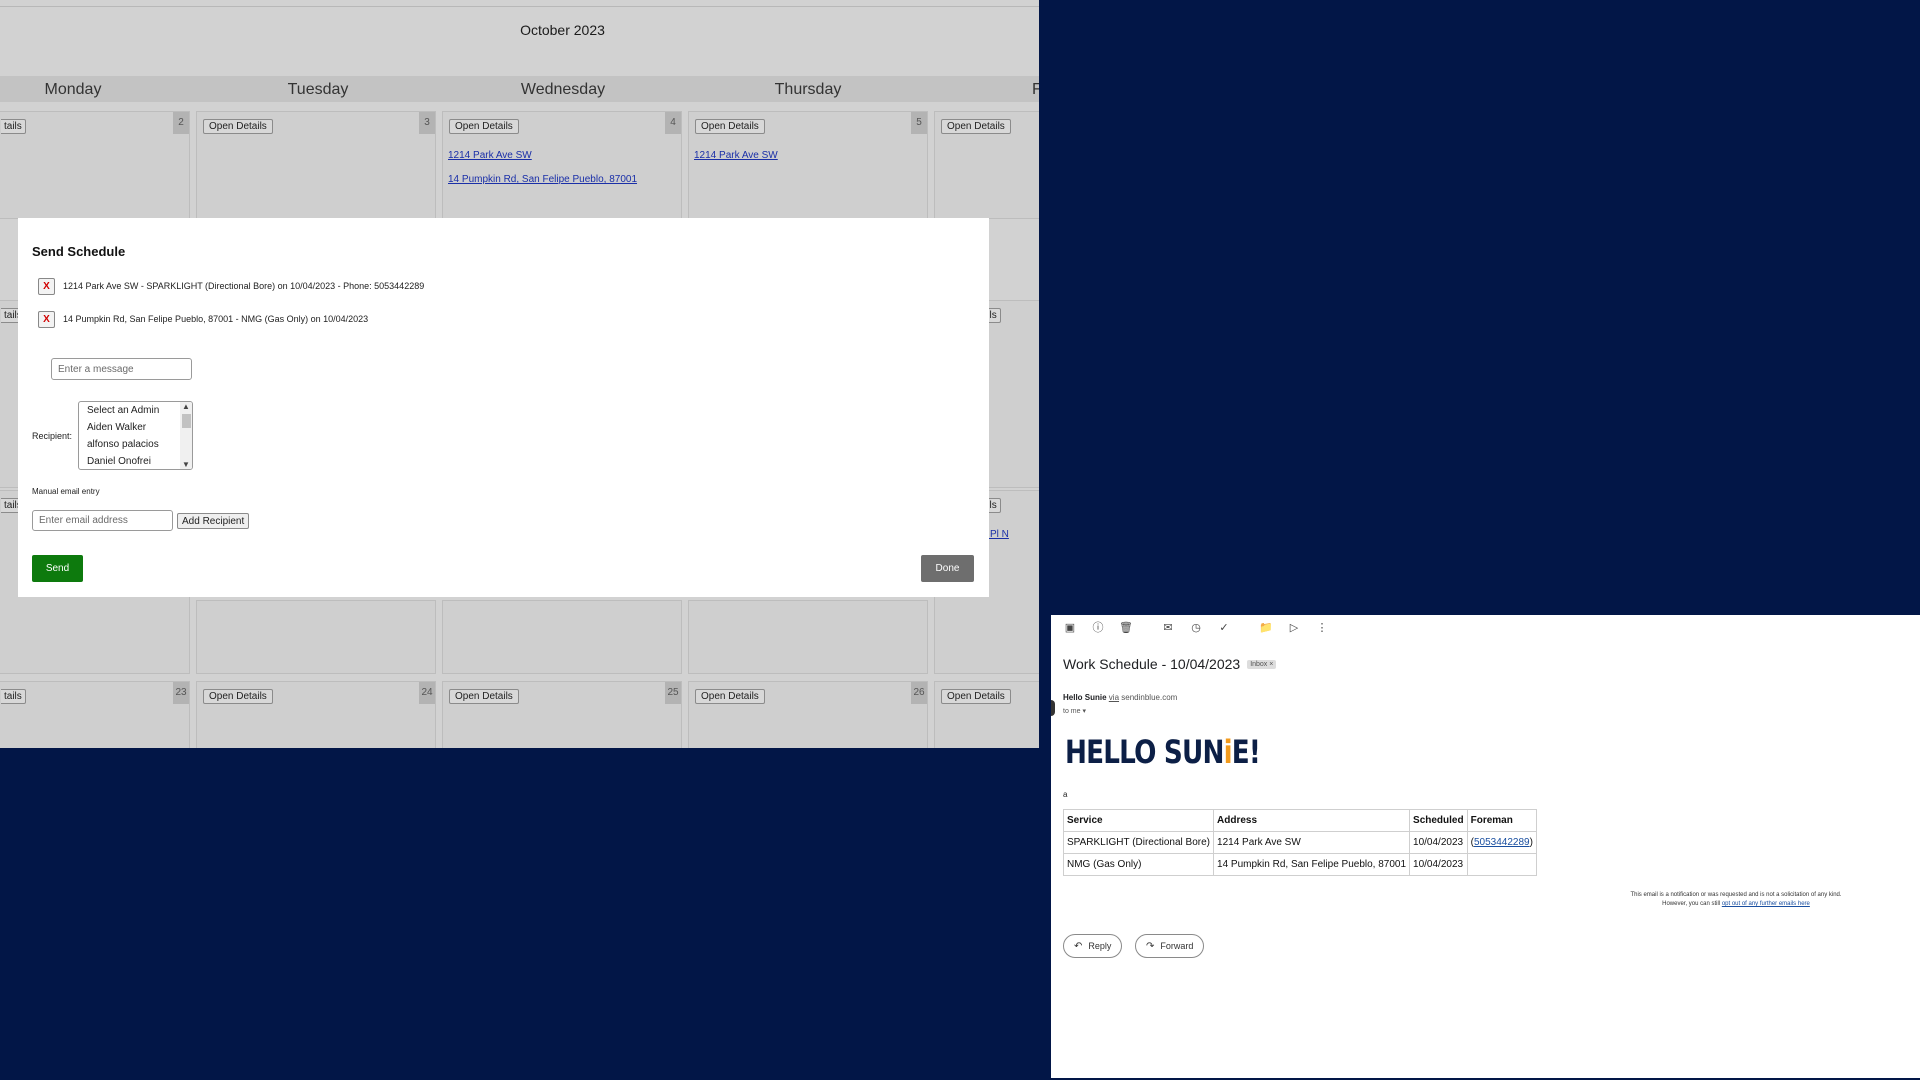 The width and height of the screenshot is (1920, 1080). I want to click on recipient-scrollbar: ▲ ▼, so click(186, 435).